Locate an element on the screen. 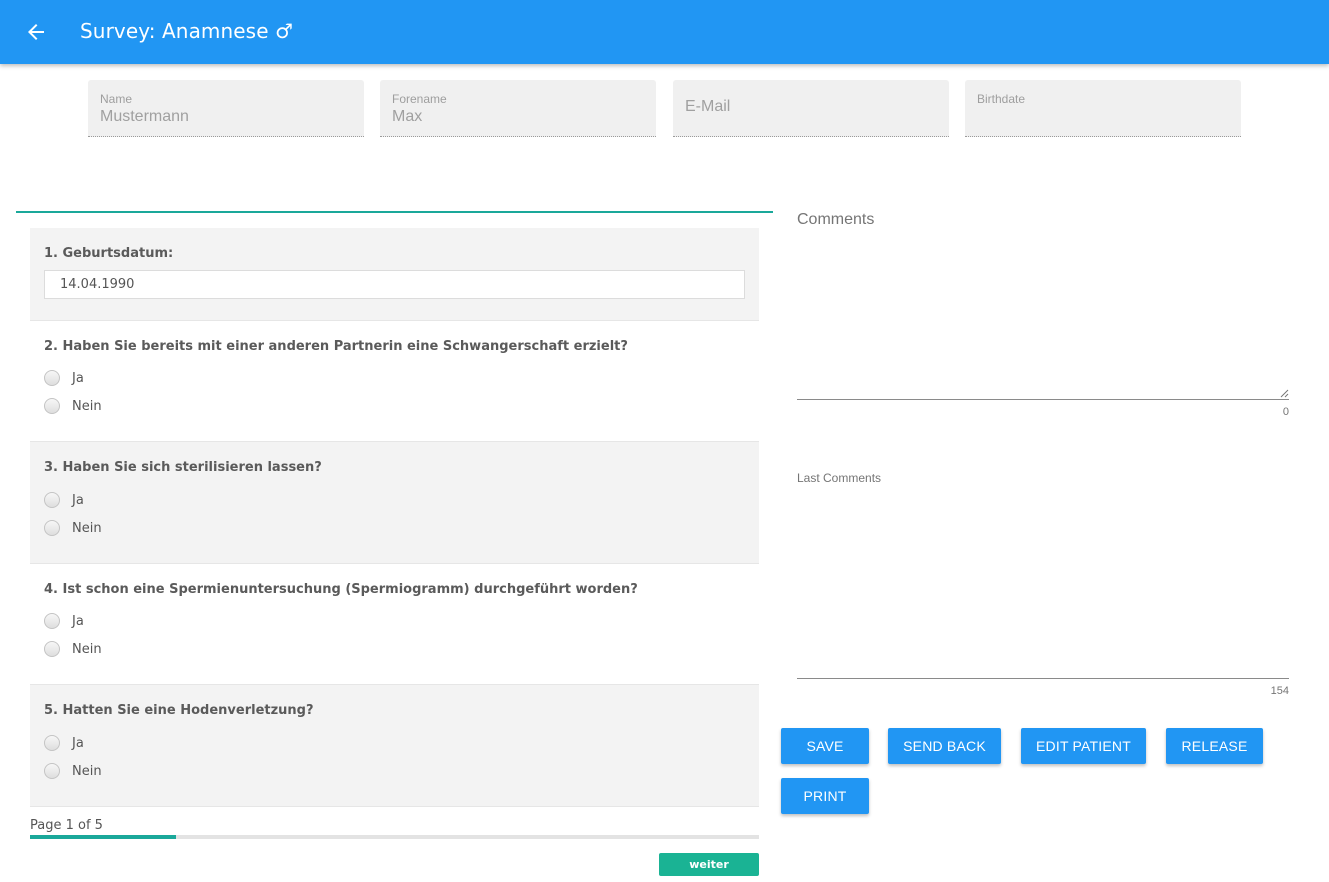  name-field-value: Mustermann is located at coordinates (144, 116).